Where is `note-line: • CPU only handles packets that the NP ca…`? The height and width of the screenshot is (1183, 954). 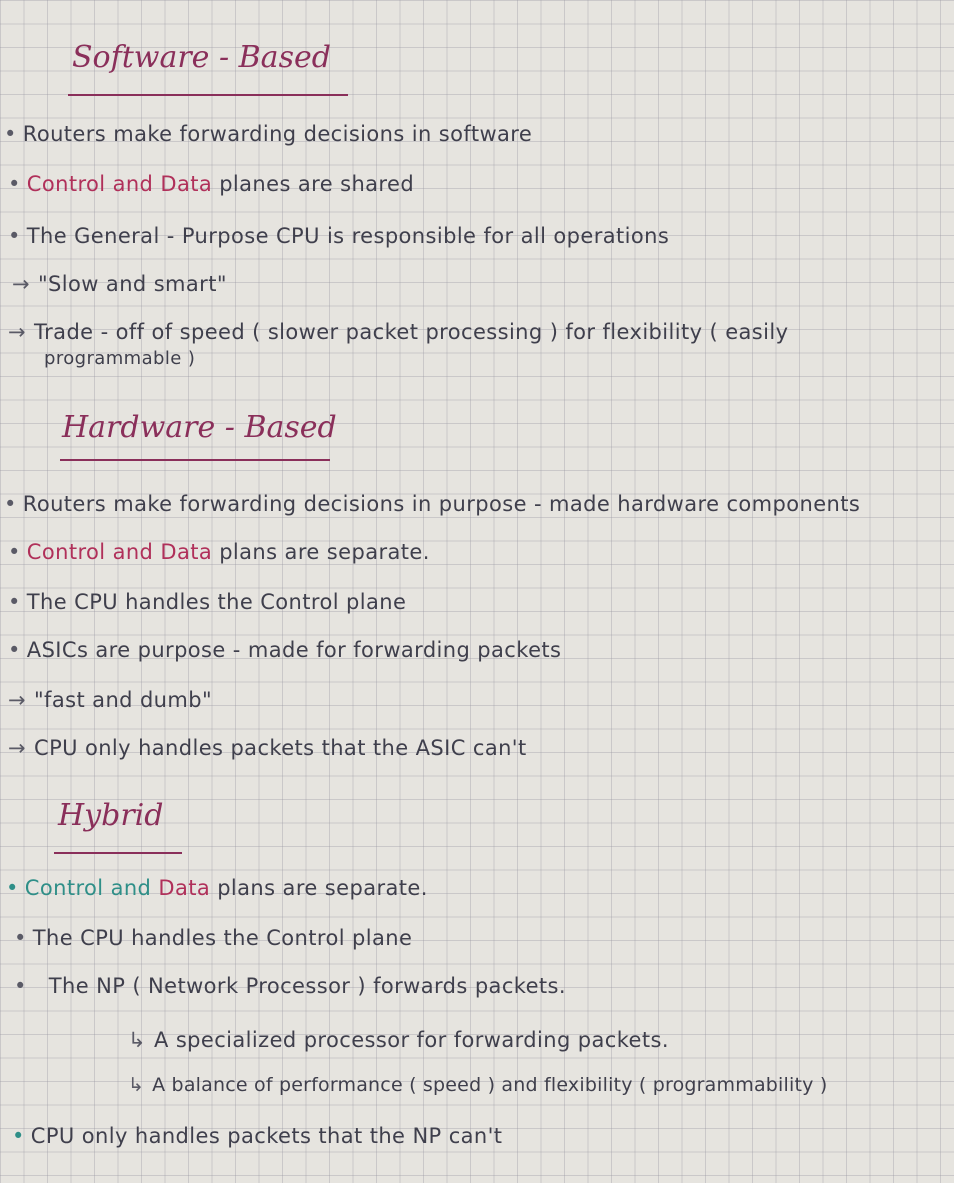
note-line: • CPU only handles packets that the NP ca… is located at coordinates (257, 1136).